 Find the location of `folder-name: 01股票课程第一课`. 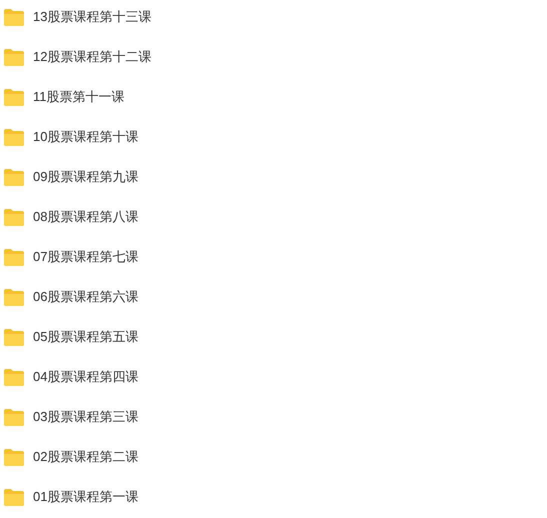

folder-name: 01股票课程第一课 is located at coordinates (85, 497).